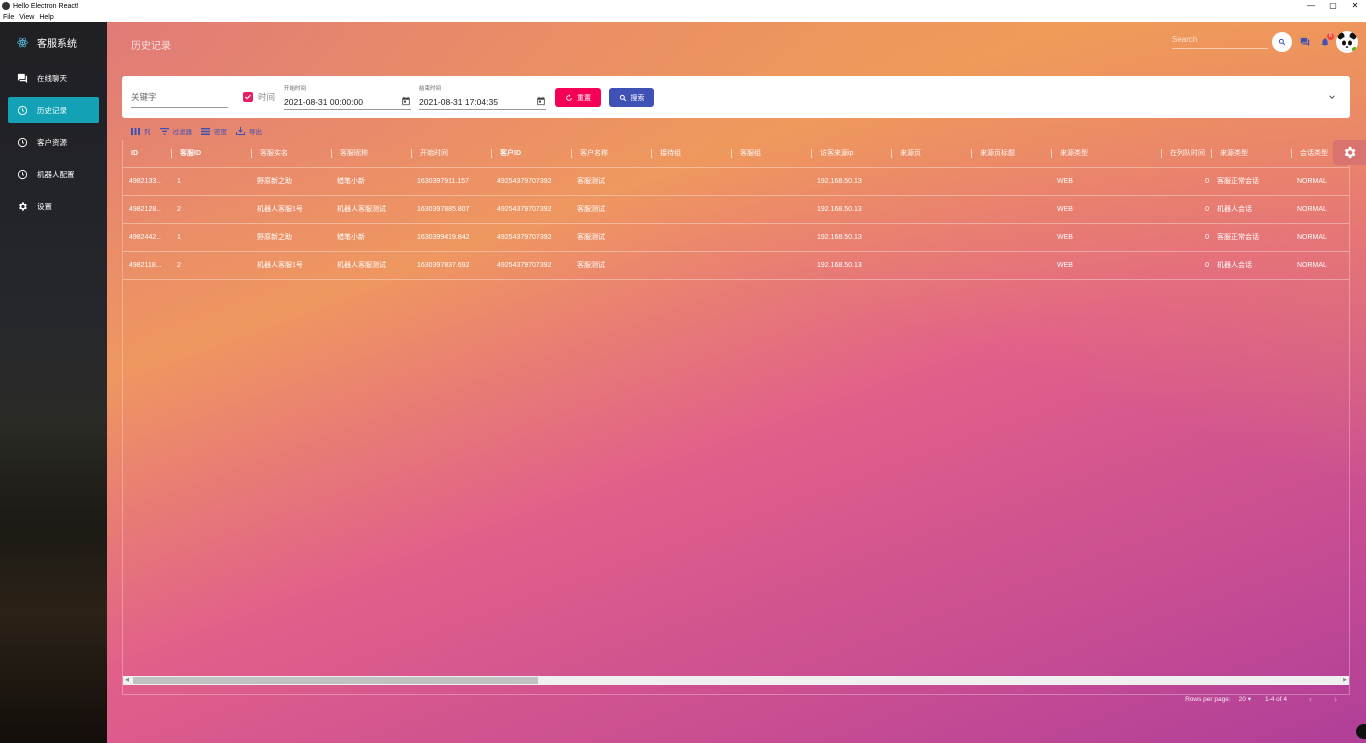 Image resolution: width=1366 pixels, height=743 pixels. What do you see at coordinates (8, 17) in the screenshot?
I see `menu-file: File` at bounding box center [8, 17].